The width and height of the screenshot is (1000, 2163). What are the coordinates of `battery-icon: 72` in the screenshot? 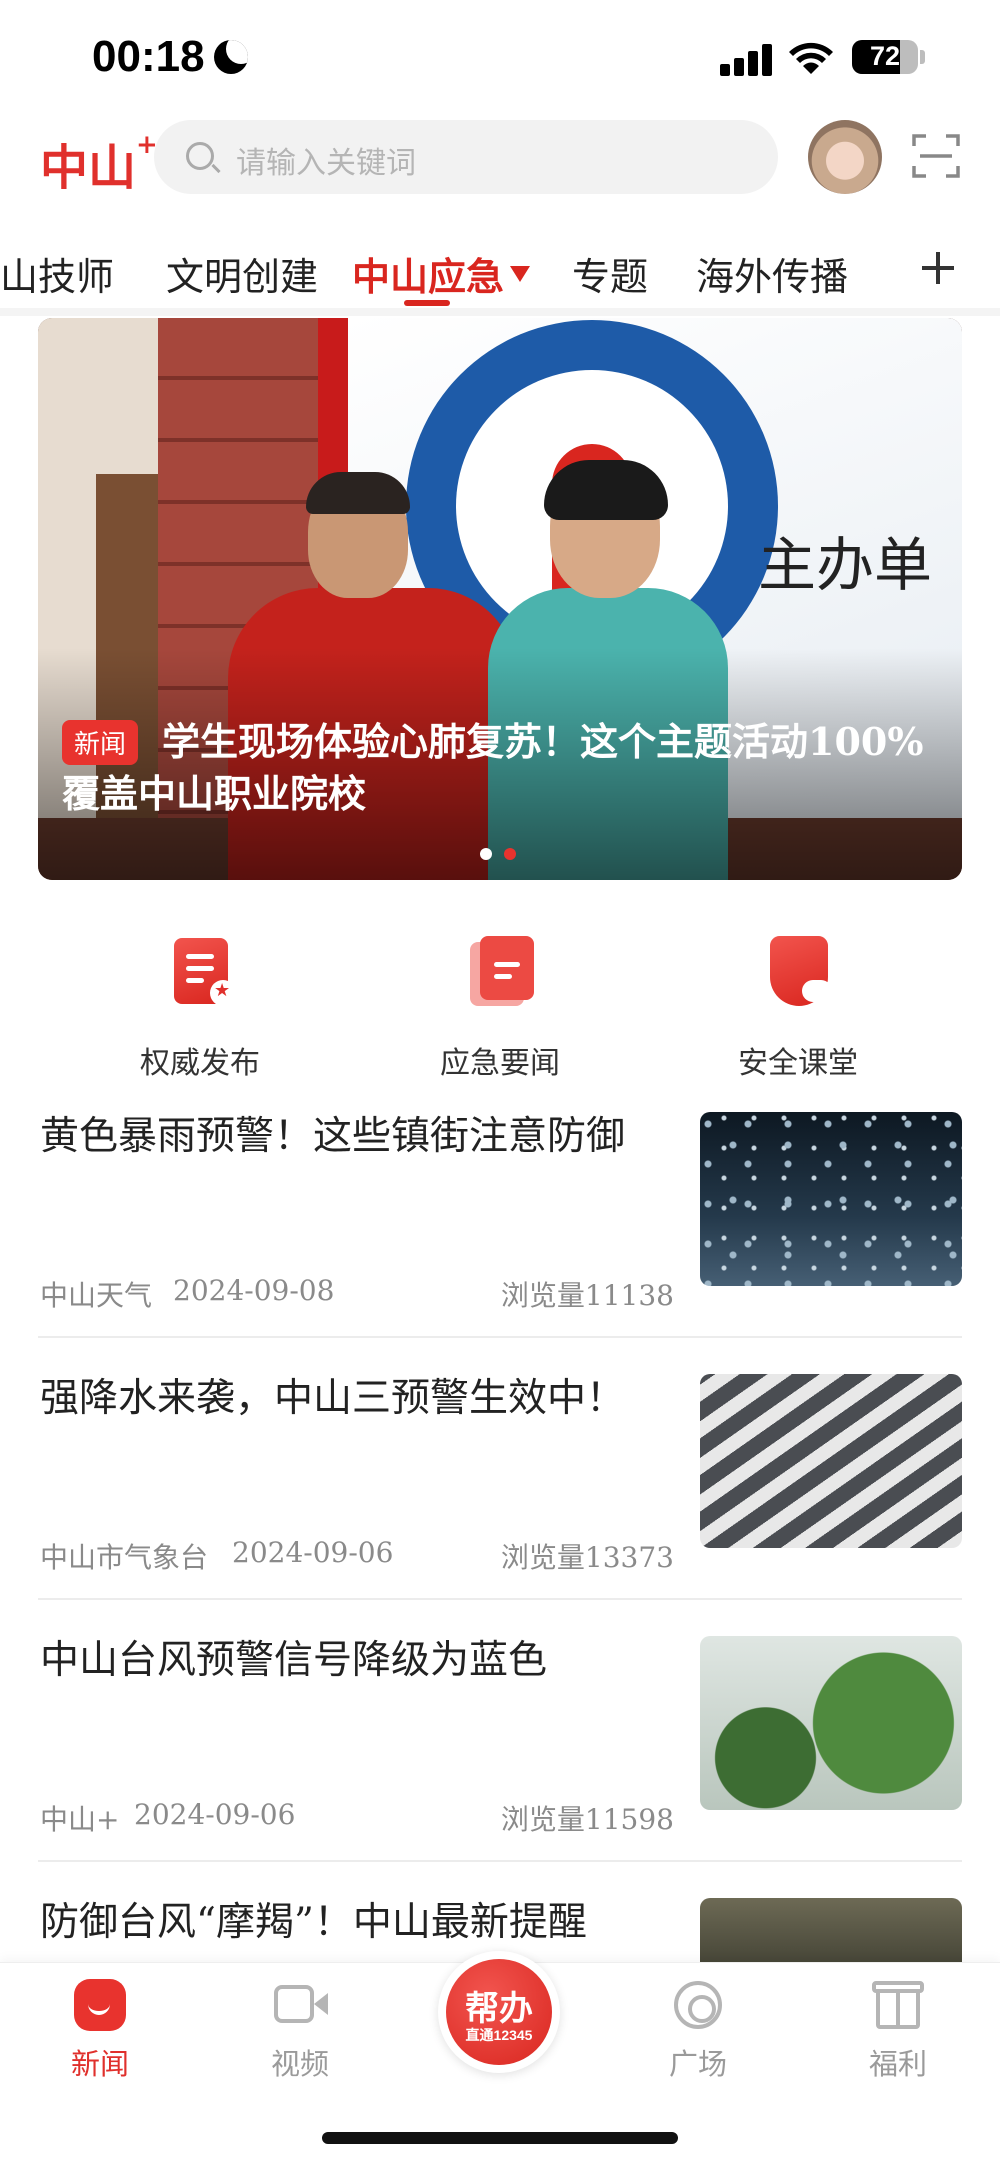 It's located at (885, 57).